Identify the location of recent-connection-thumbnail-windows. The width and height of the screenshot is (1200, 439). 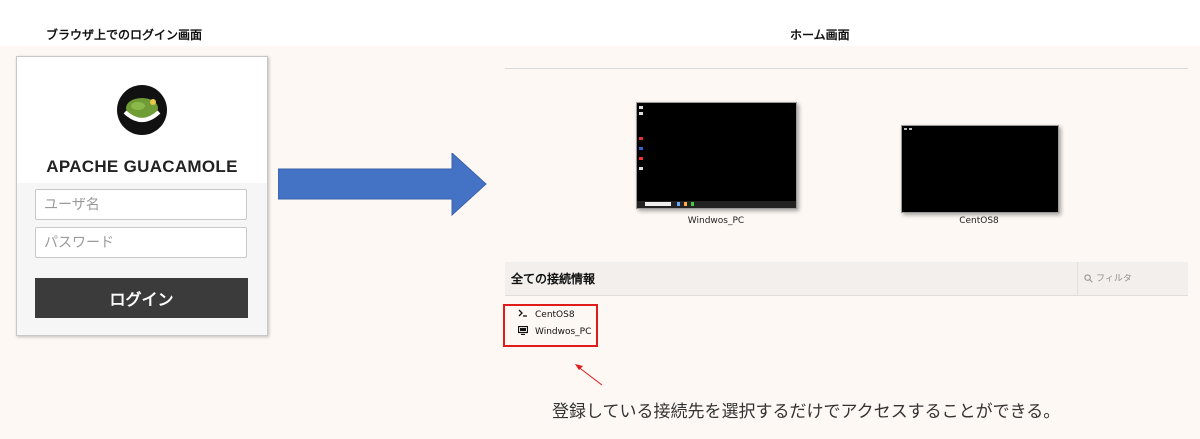
(716, 155).